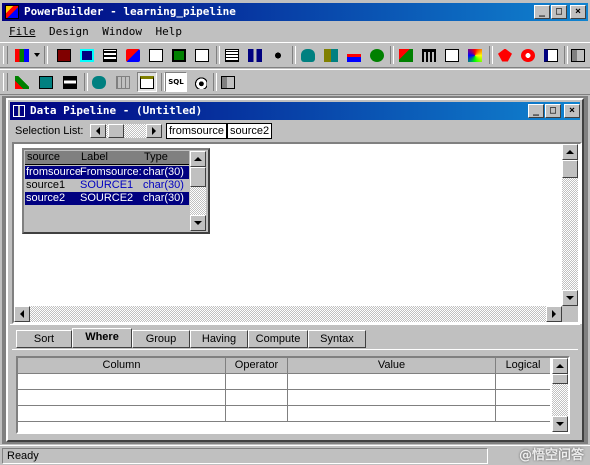  Describe the element at coordinates (539, 453) in the screenshot. I see `watermark-logo: @悟空问答` at that location.